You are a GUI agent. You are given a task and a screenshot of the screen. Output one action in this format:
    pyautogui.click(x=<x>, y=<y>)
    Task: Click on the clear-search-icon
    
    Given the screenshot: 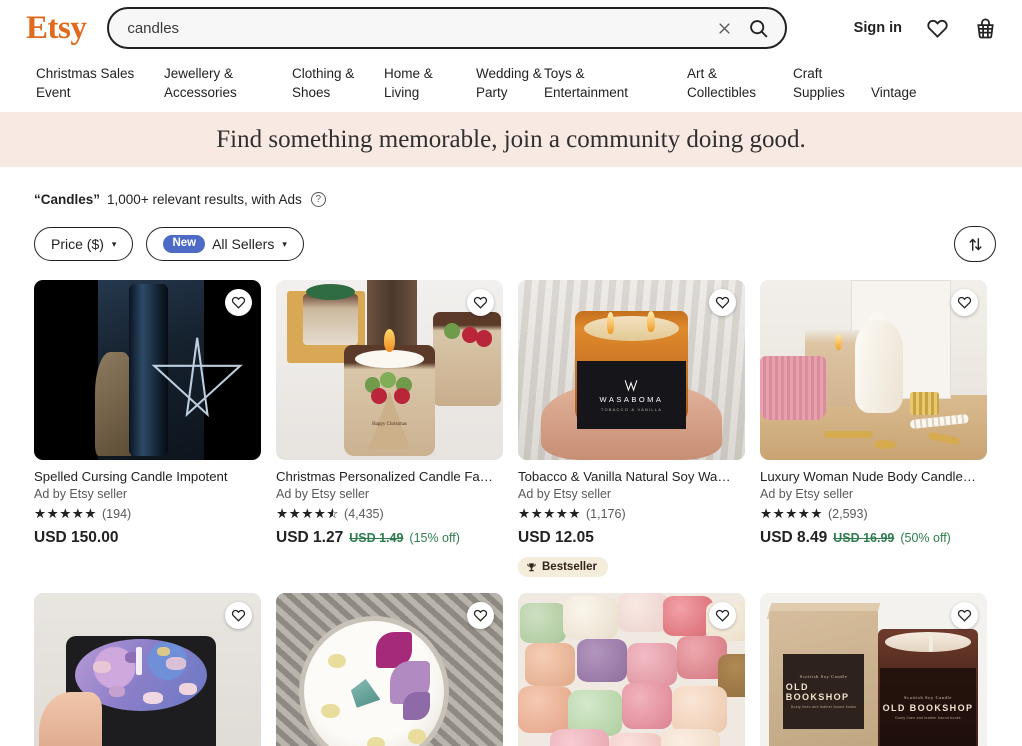 What is the action you would take?
    pyautogui.click(x=724, y=28)
    